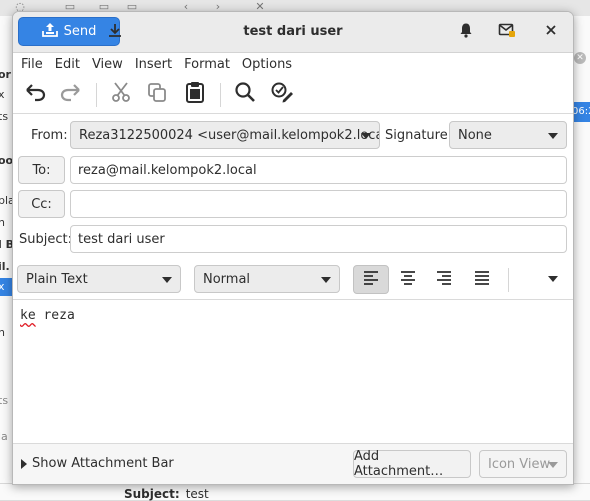 The width and height of the screenshot is (590, 501). Describe the element at coordinates (107, 64) in the screenshot. I see `menu-view: View` at that location.